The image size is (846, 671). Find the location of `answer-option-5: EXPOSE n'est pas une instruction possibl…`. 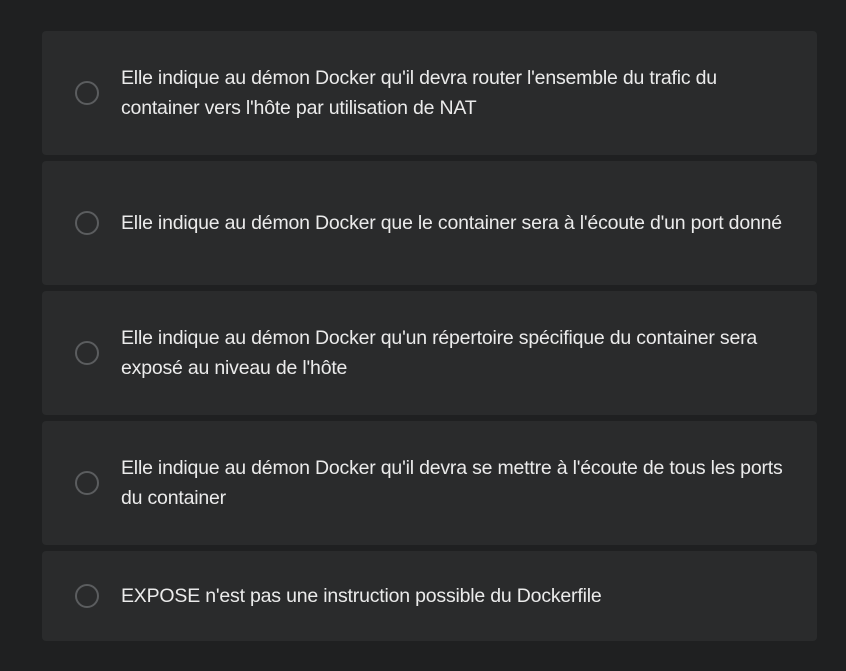

answer-option-5: EXPOSE n'est pas une instruction possibl… is located at coordinates (429, 596).